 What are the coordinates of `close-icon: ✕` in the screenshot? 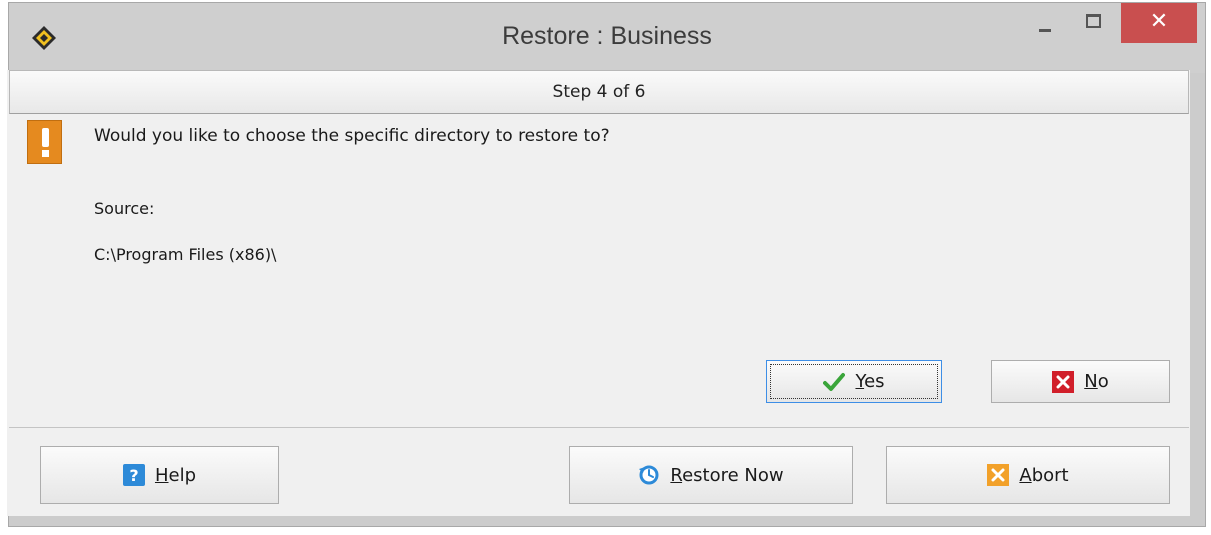 It's located at (1159, 21).